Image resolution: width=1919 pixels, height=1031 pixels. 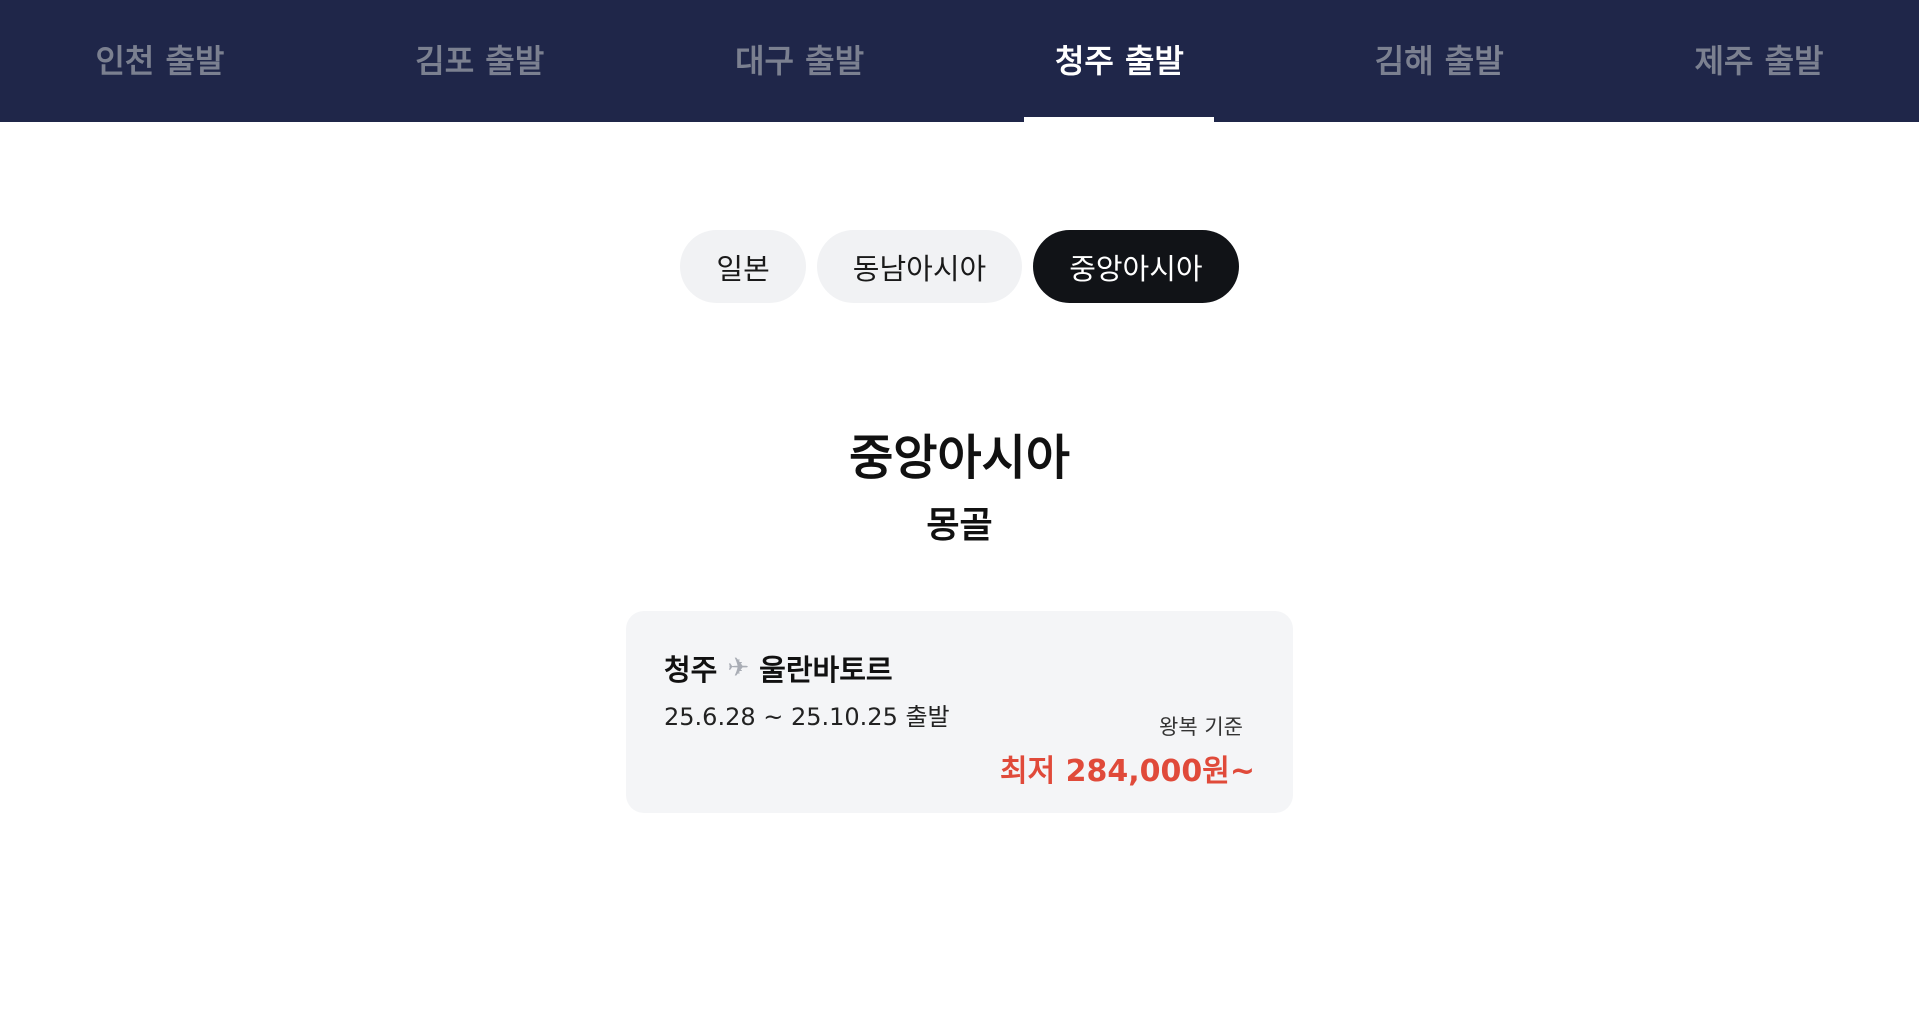 What do you see at coordinates (738, 668) in the screenshot?
I see `plane-icon: ✈` at bounding box center [738, 668].